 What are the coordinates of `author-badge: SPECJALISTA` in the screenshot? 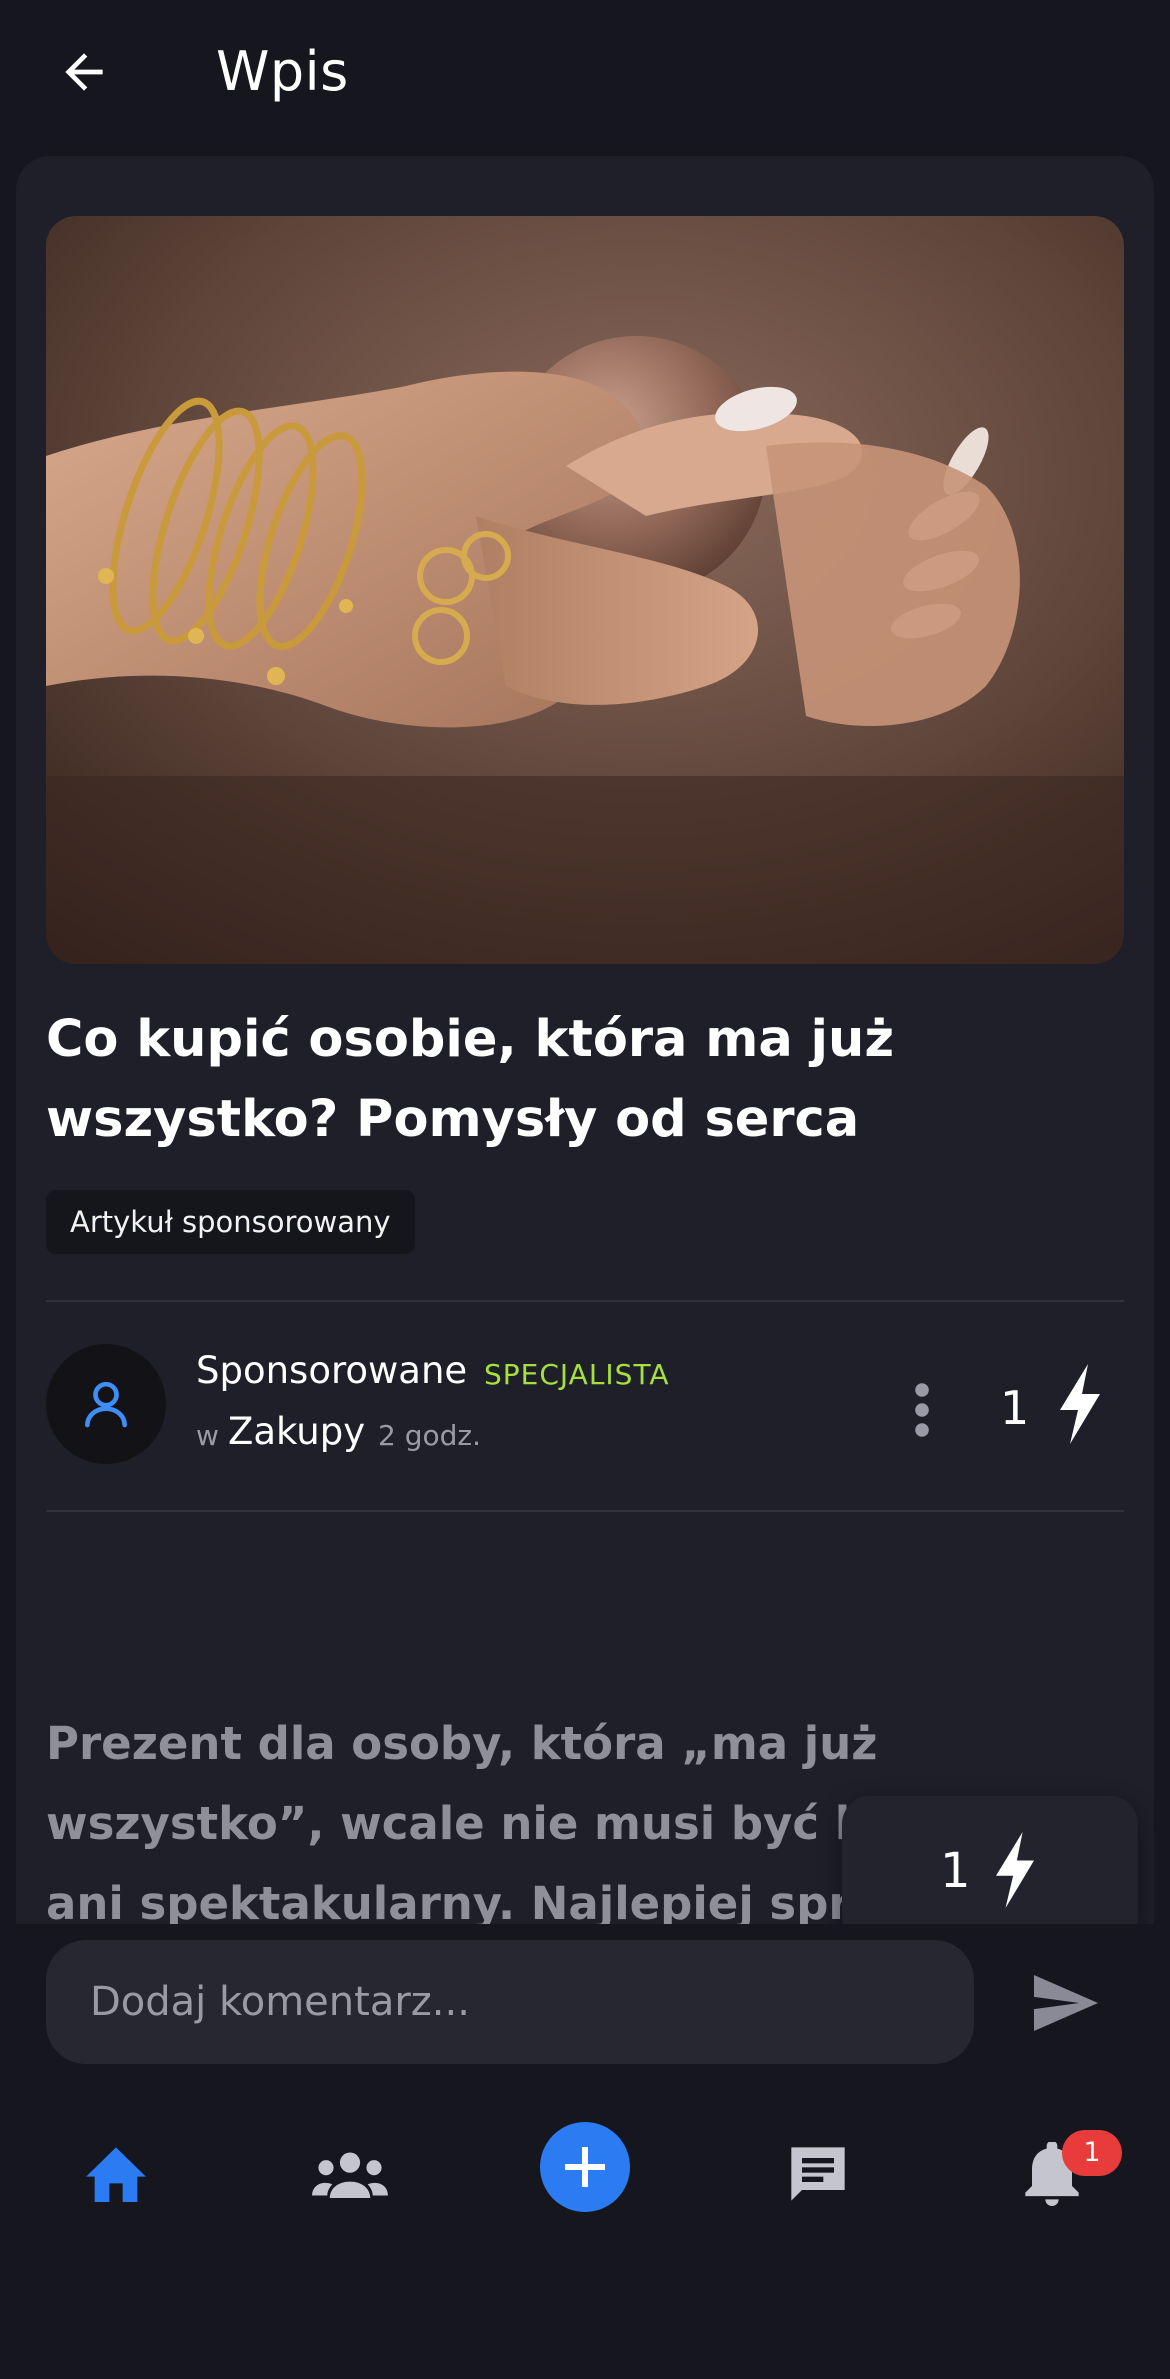 It's located at (577, 1374).